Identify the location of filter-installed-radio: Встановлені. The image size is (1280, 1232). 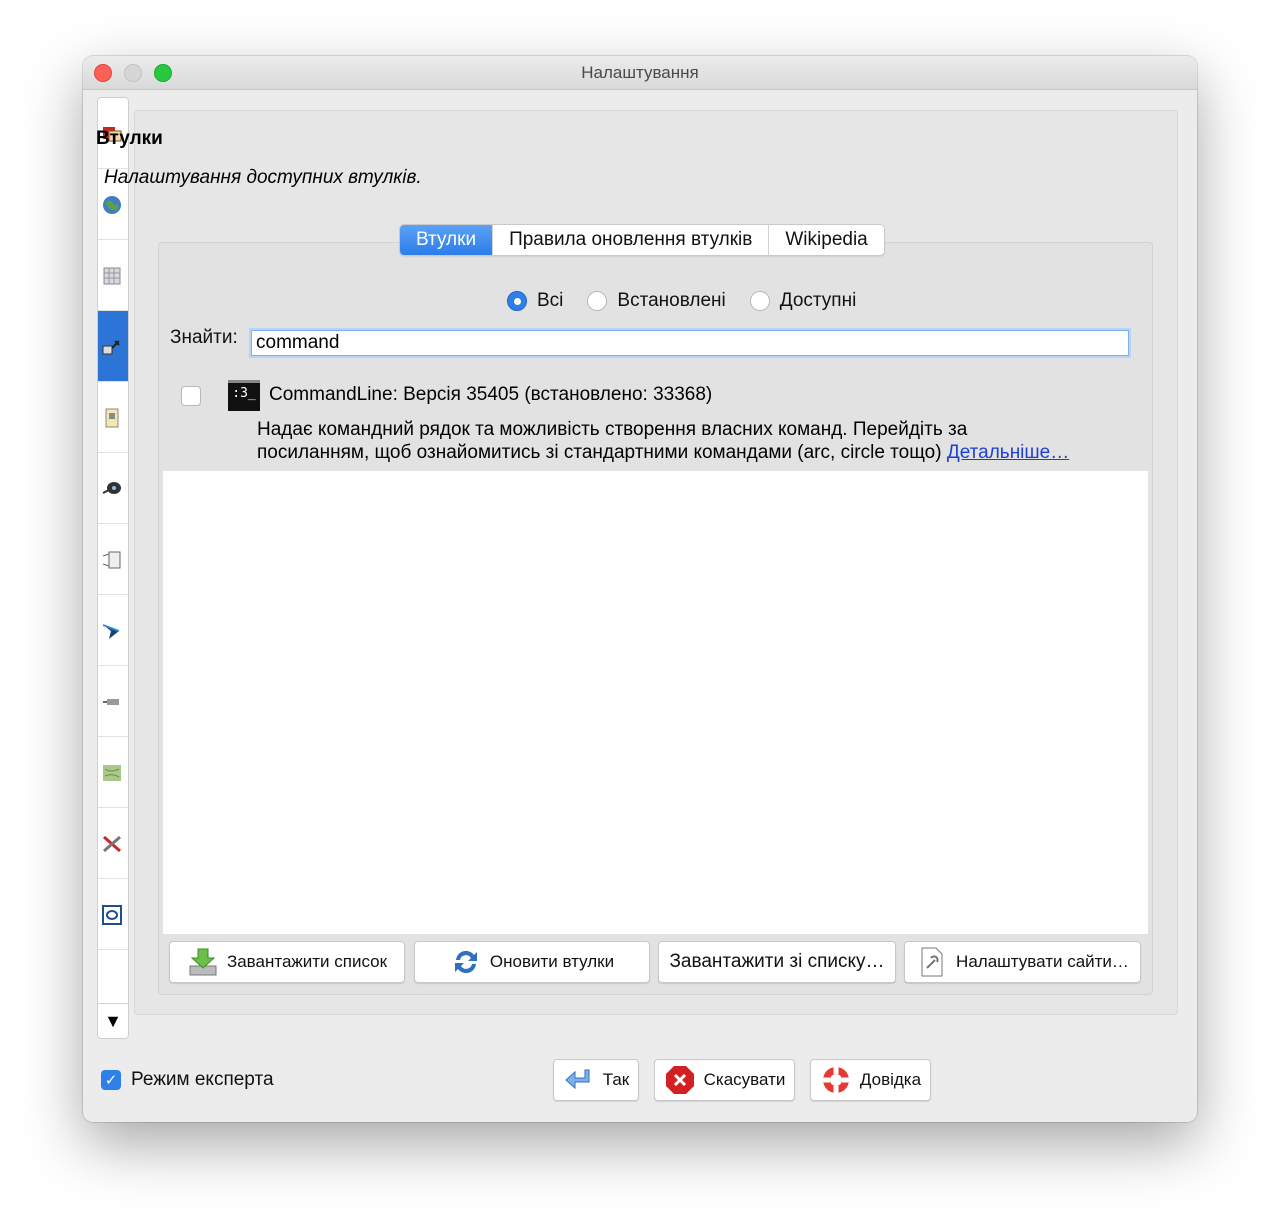
(656, 301).